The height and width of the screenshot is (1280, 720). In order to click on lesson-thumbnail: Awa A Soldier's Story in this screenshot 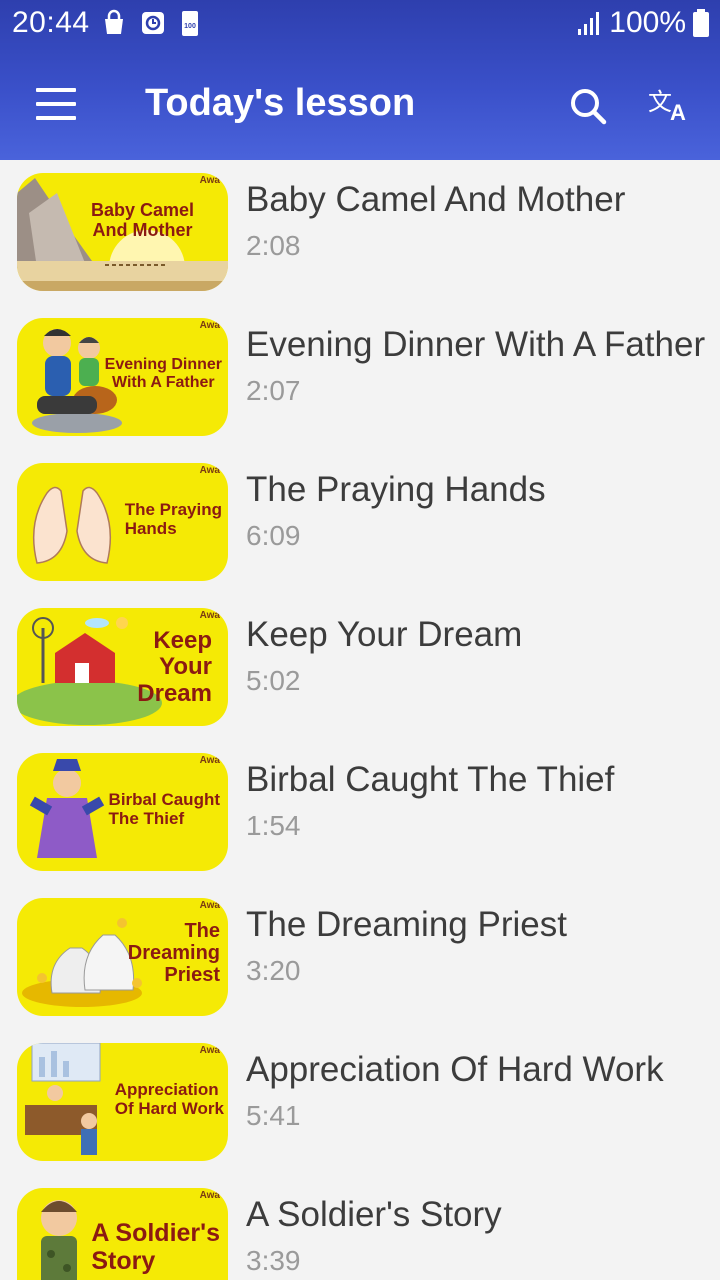, I will do `click(122, 1234)`.